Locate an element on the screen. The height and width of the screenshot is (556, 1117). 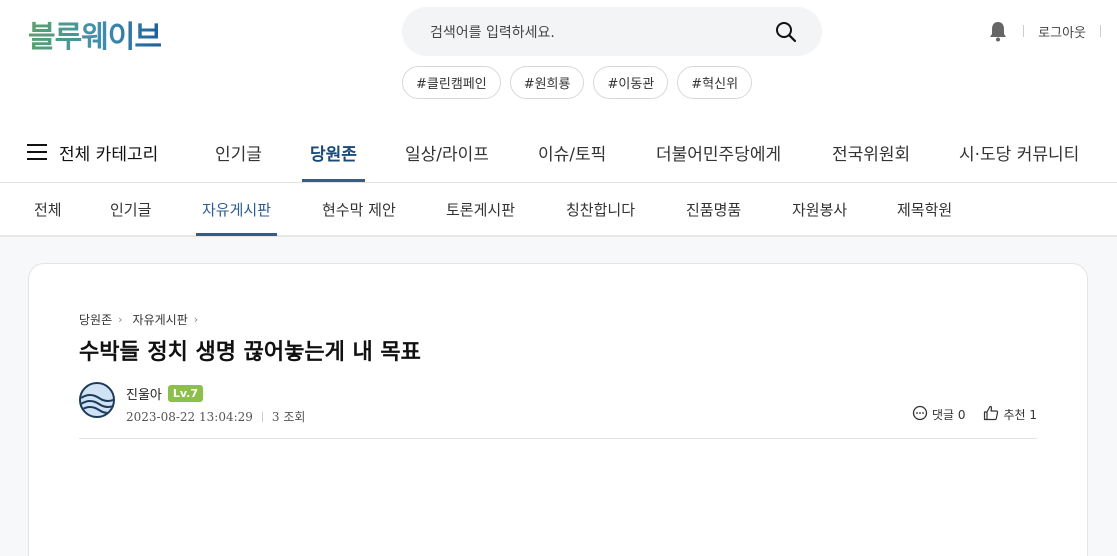
view-count: 3 조회 is located at coordinates (288, 417).